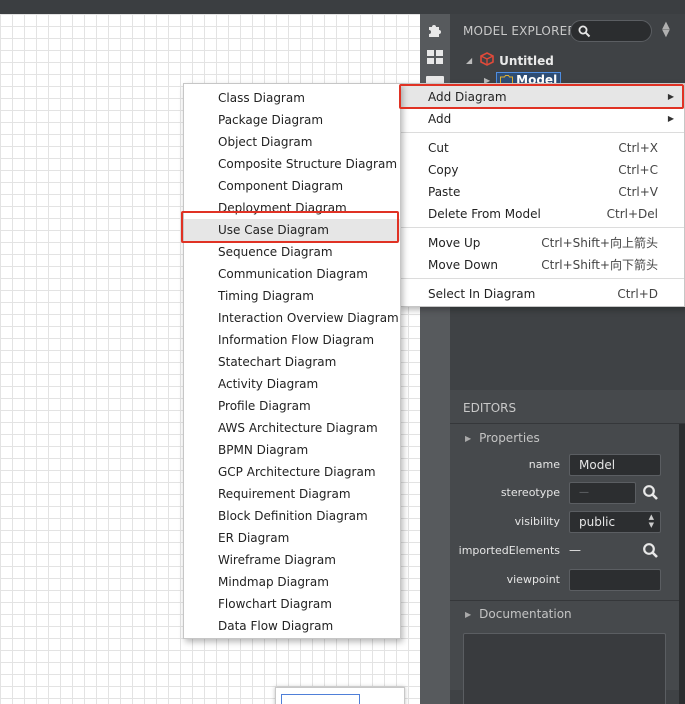 The width and height of the screenshot is (685, 704). I want to click on menu-item-bpmn-diagram: BPMN Diagram, so click(292, 450).